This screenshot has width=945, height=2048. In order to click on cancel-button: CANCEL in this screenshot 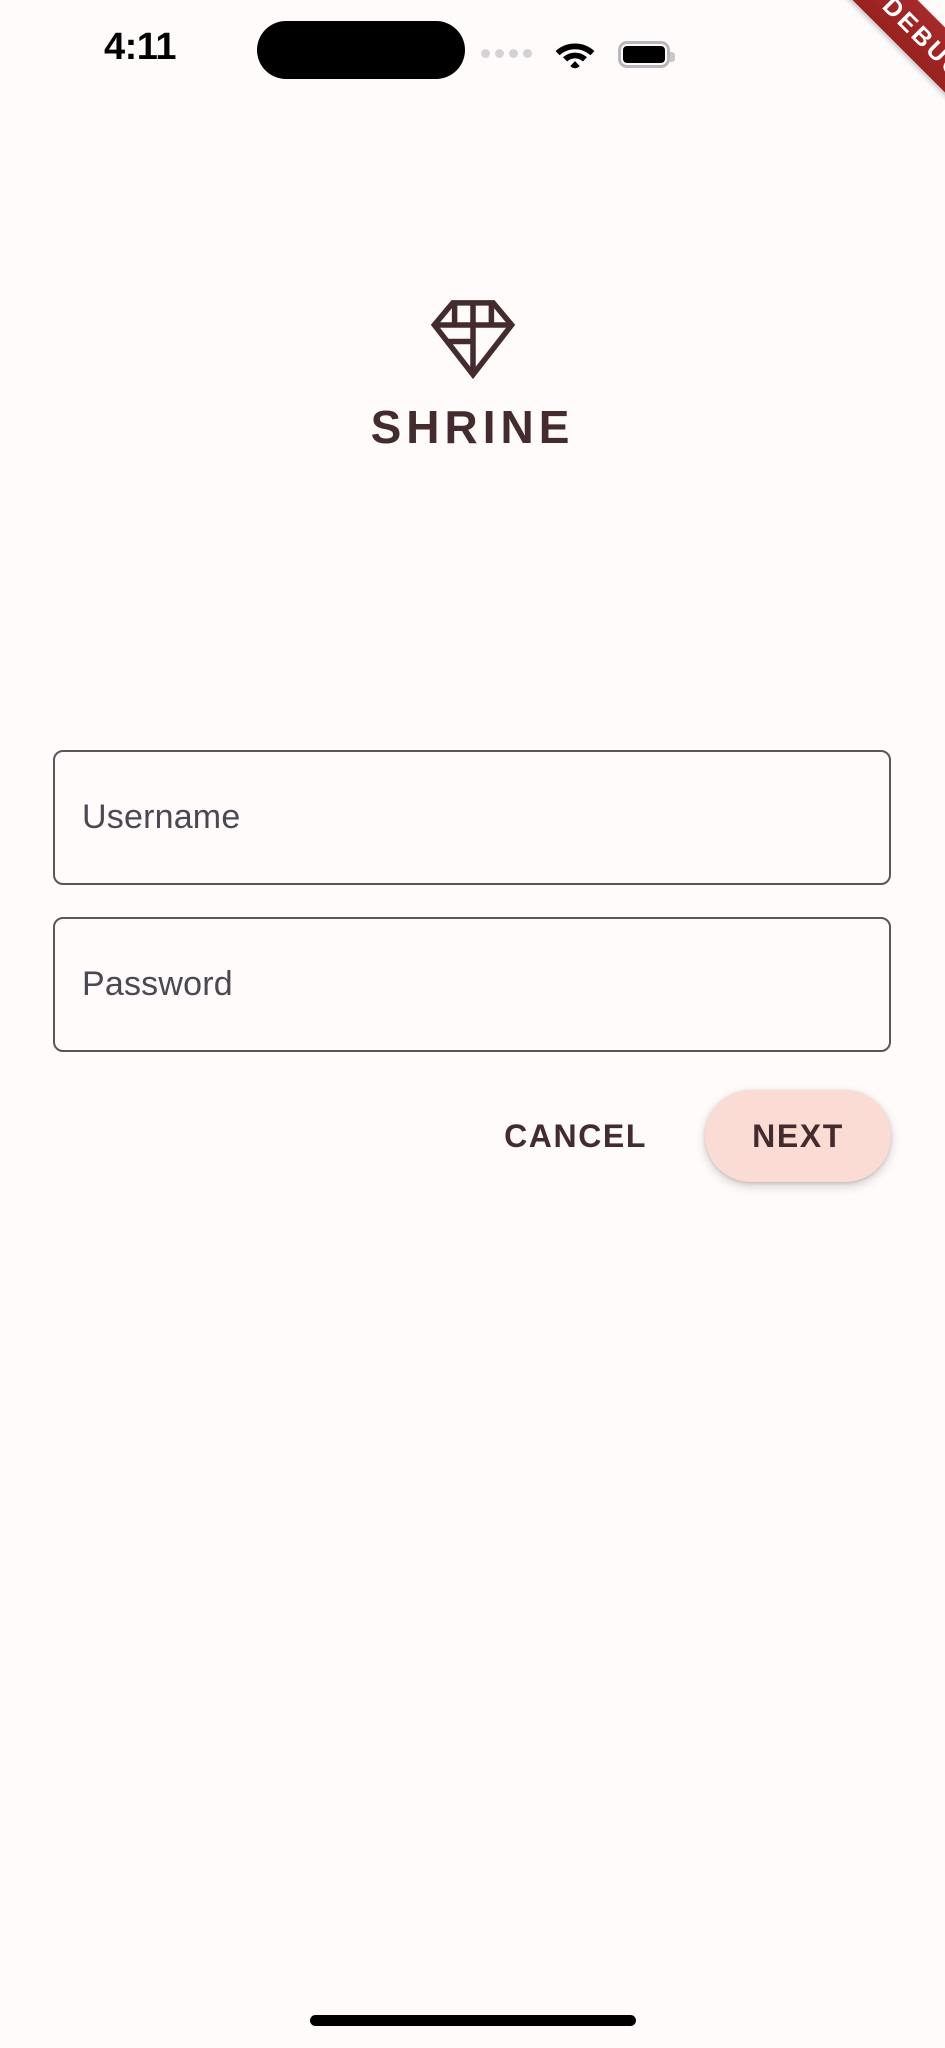, I will do `click(575, 1136)`.